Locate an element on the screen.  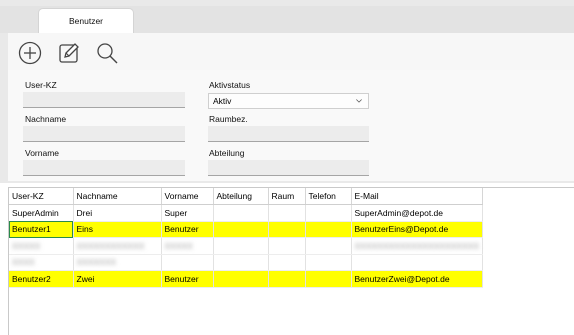
edit-button is located at coordinates (69, 53).